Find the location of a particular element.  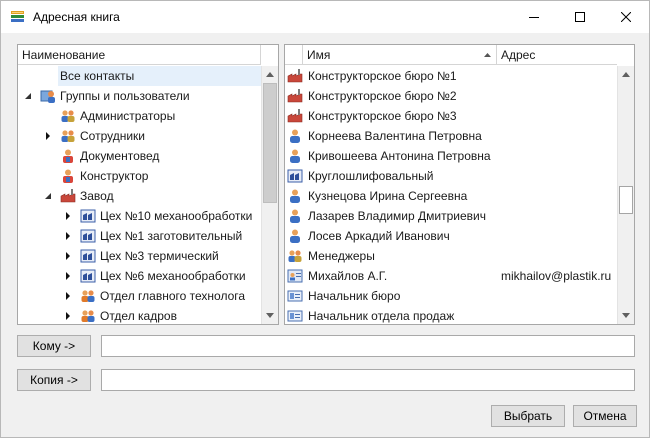

sort-ascending-icon is located at coordinates (487, 55).